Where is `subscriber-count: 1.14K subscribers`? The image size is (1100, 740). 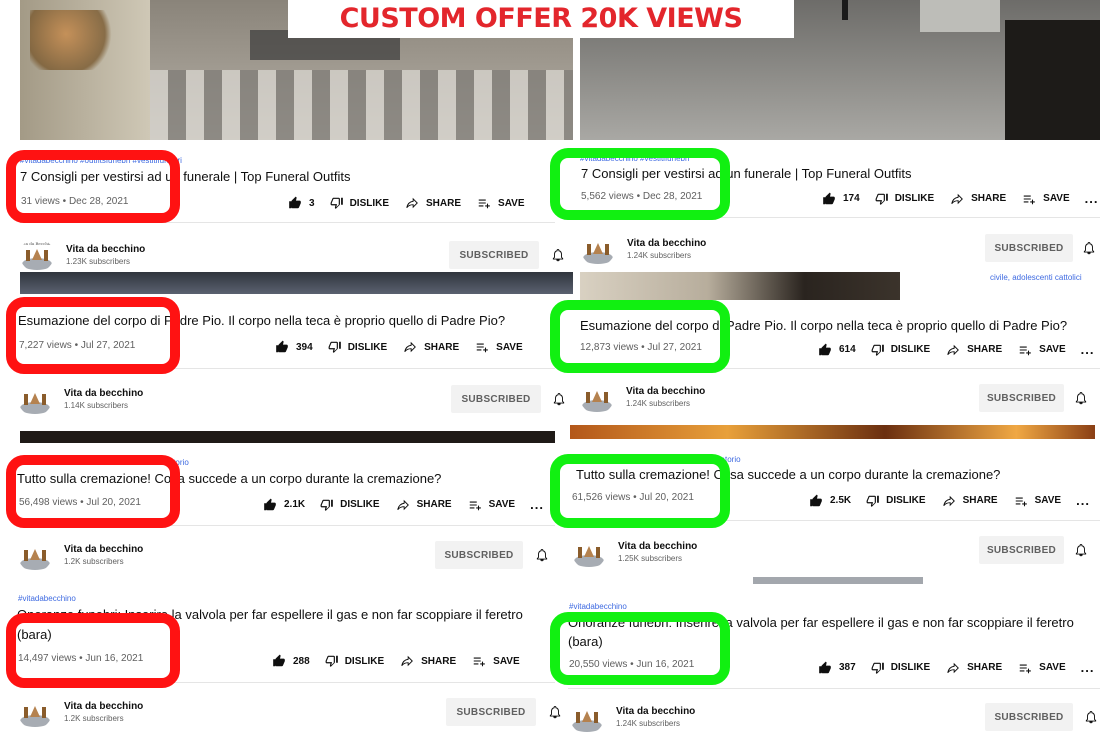 subscriber-count: 1.14K subscribers is located at coordinates (96, 405).